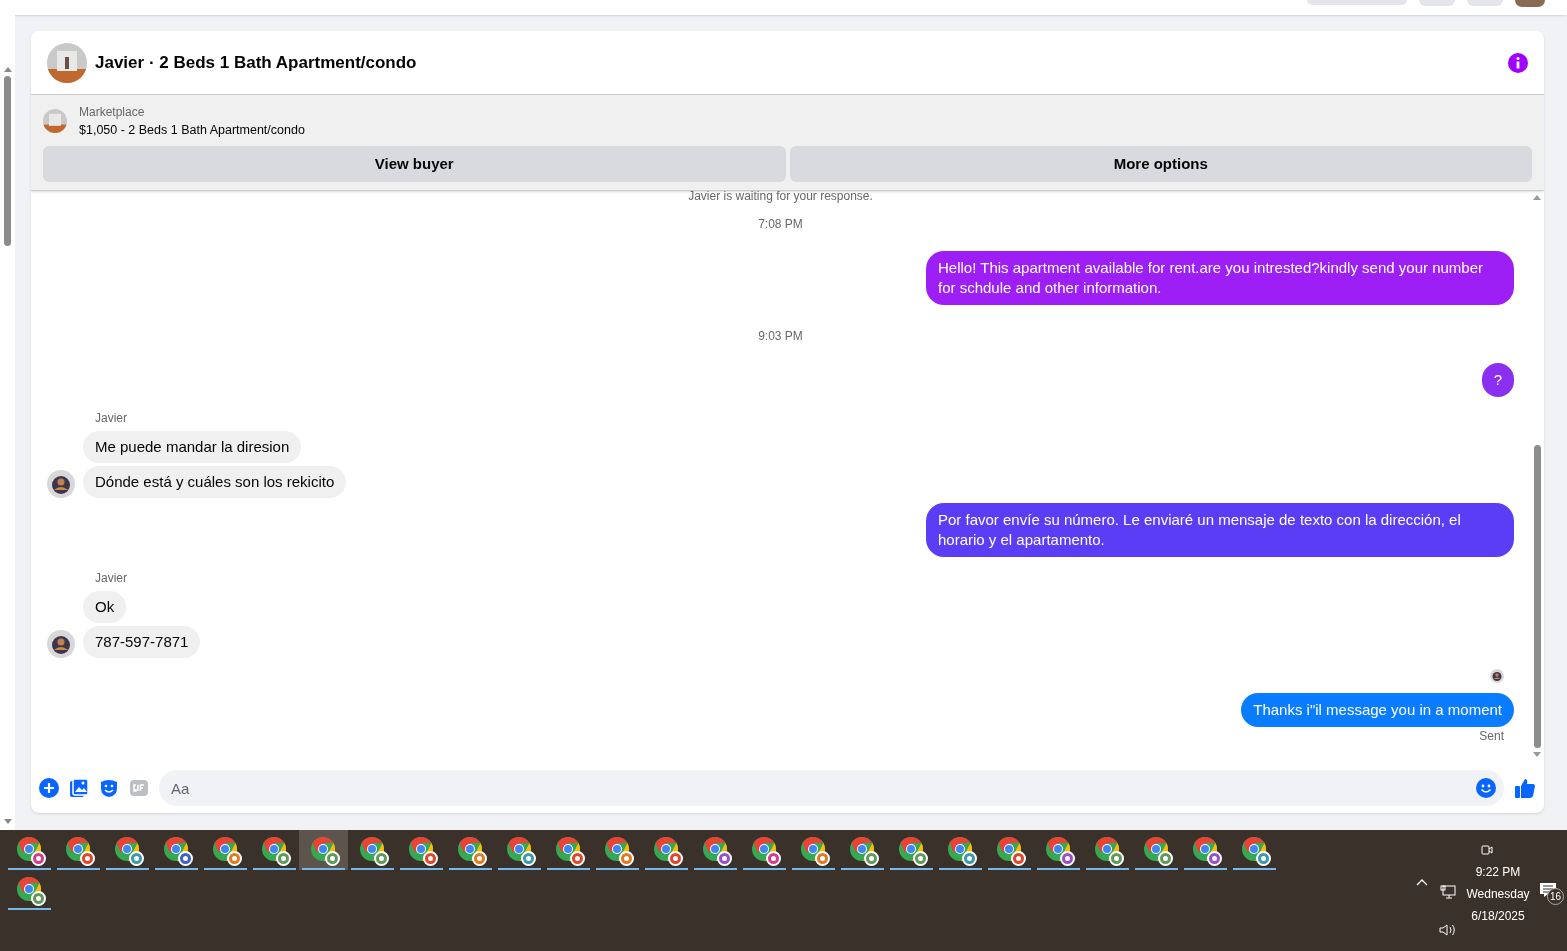 The width and height of the screenshot is (1567, 951). Describe the element at coordinates (192, 130) in the screenshot. I see `listing-summary: $1,050 - 2 Beds 1 Bath Apartment/condo` at that location.